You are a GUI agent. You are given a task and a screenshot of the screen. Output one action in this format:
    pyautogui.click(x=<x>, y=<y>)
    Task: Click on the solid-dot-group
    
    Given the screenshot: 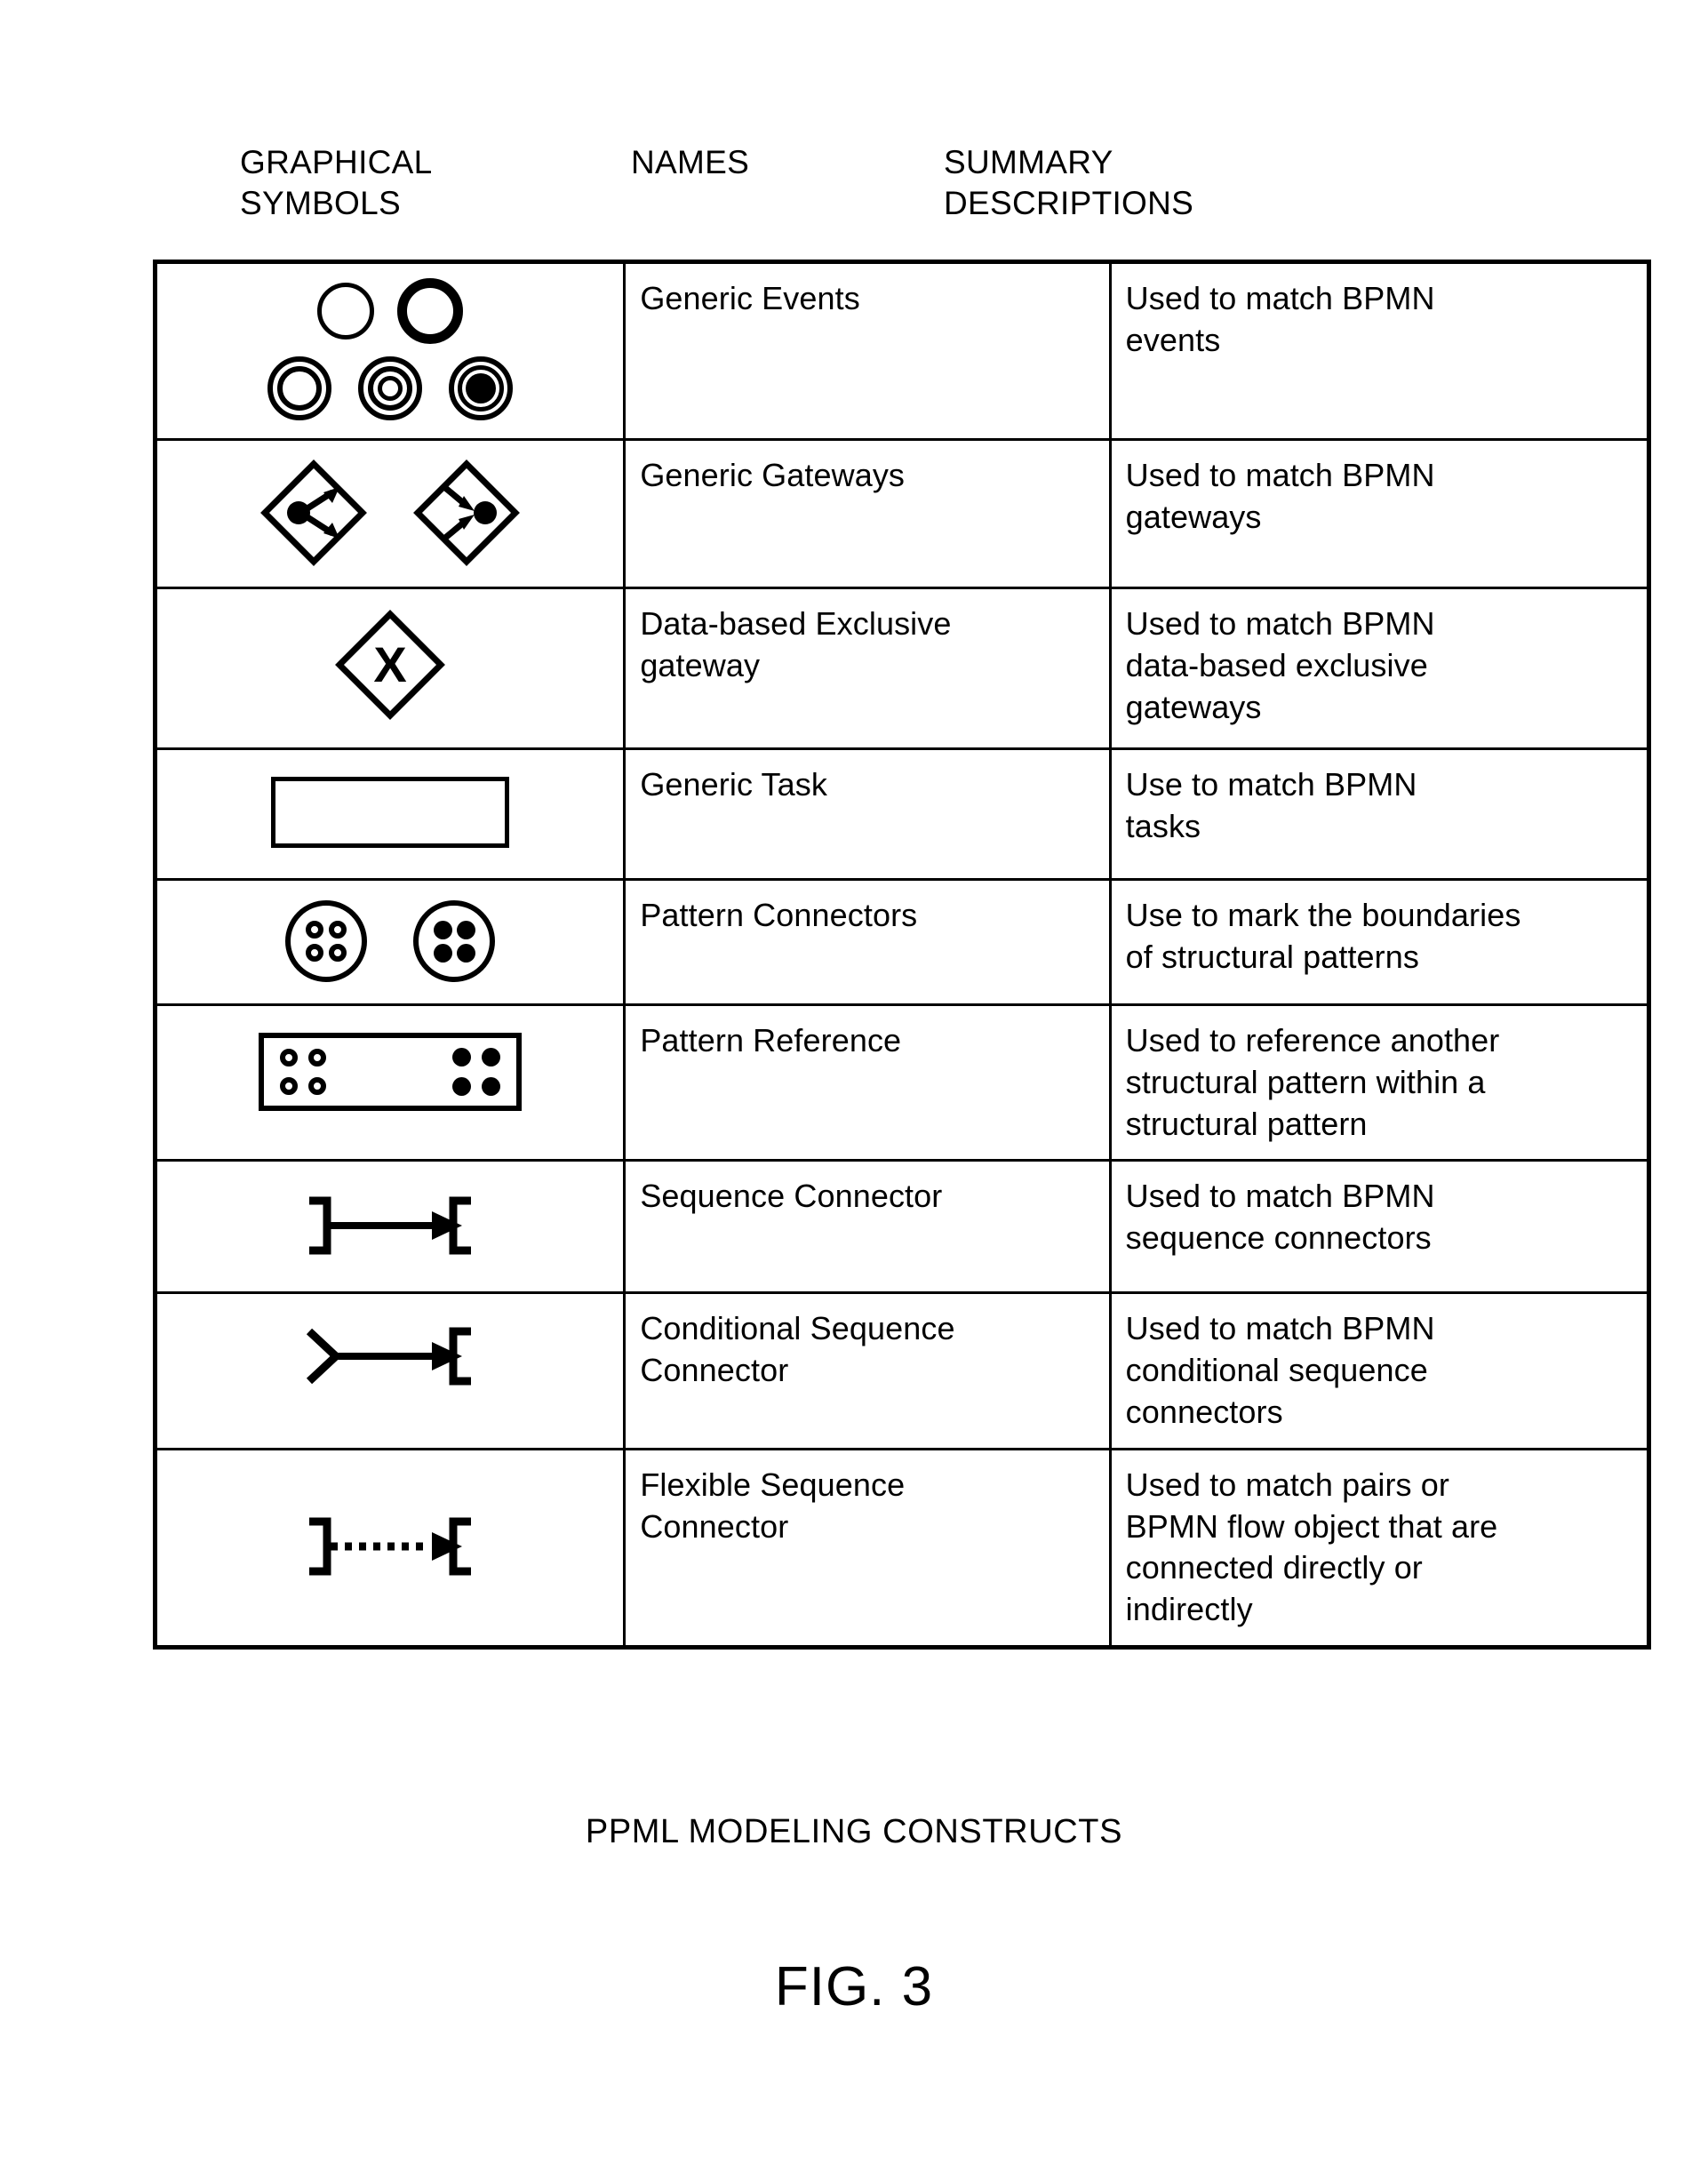 What is the action you would take?
    pyautogui.click(x=476, y=1072)
    